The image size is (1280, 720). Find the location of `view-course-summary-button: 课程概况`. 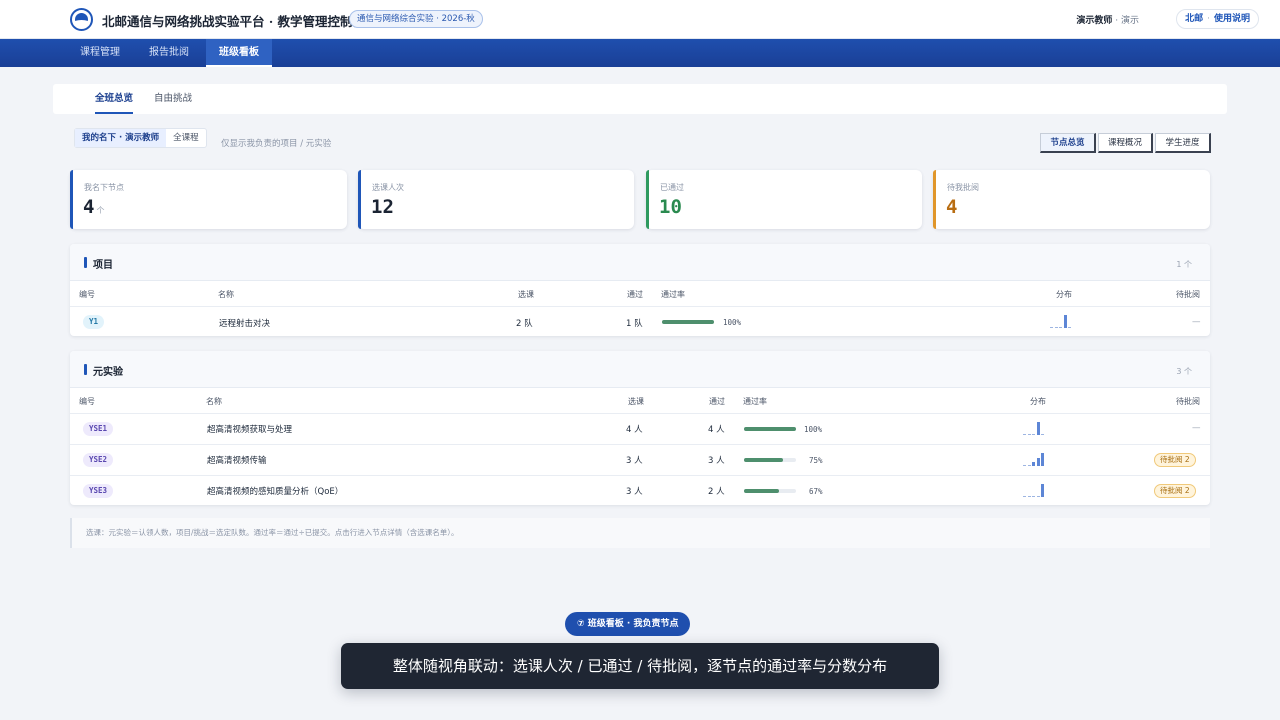

view-course-summary-button: 课程概况 is located at coordinates (1125, 143).